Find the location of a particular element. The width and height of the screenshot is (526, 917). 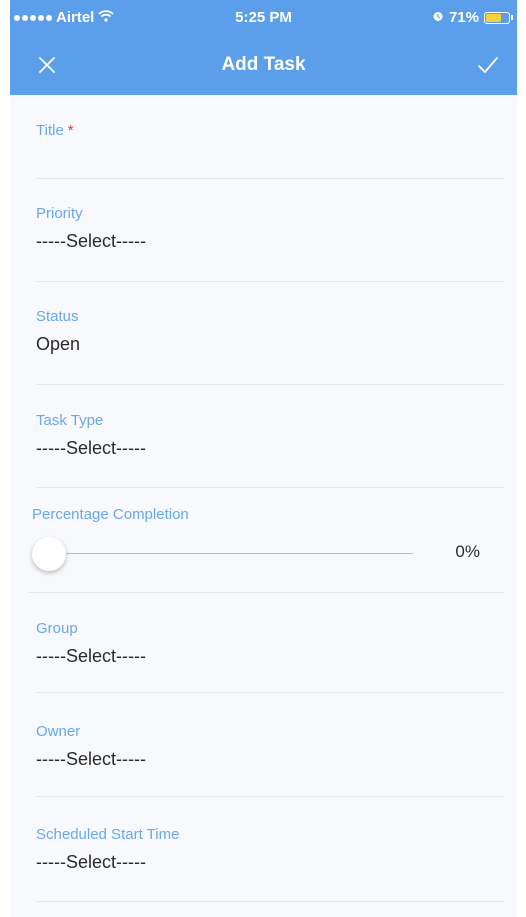

title-field: Title * is located at coordinates (270, 150).